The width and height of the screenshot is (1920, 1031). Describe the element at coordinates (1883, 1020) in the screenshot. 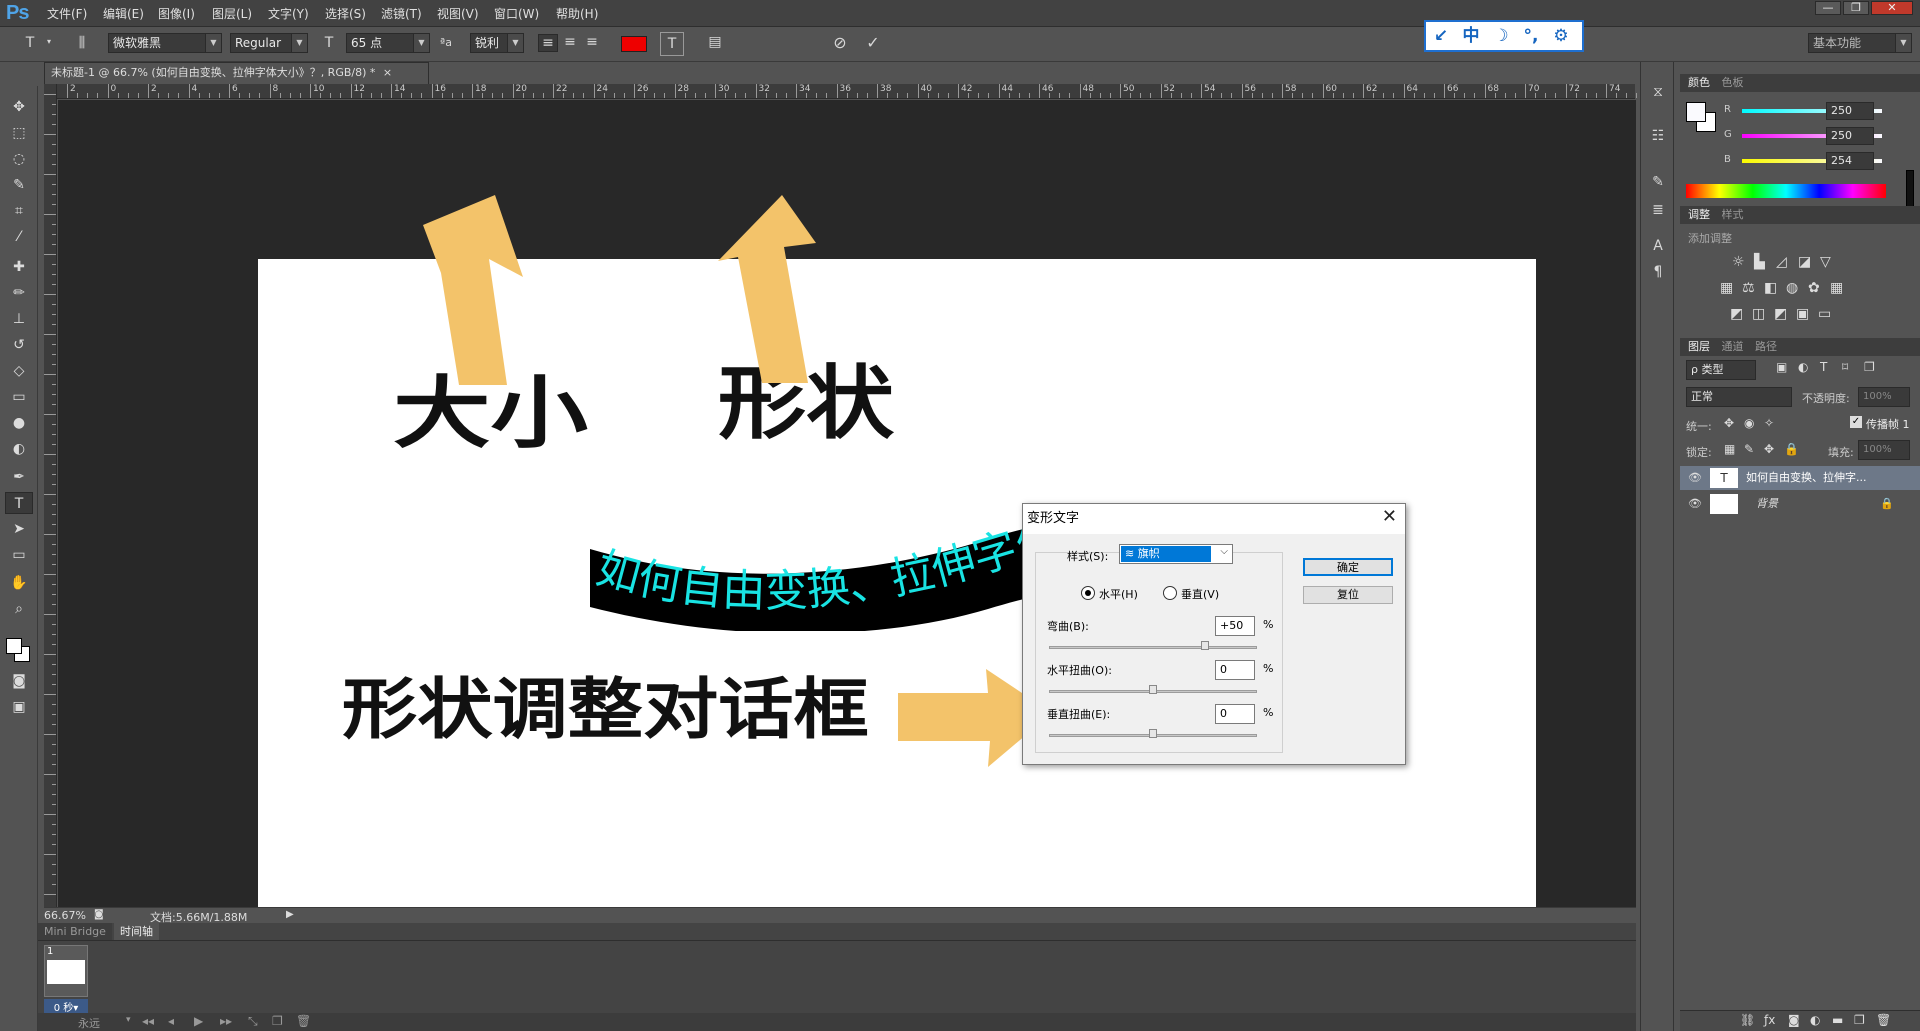

I see `trash-icon: 🗑` at that location.